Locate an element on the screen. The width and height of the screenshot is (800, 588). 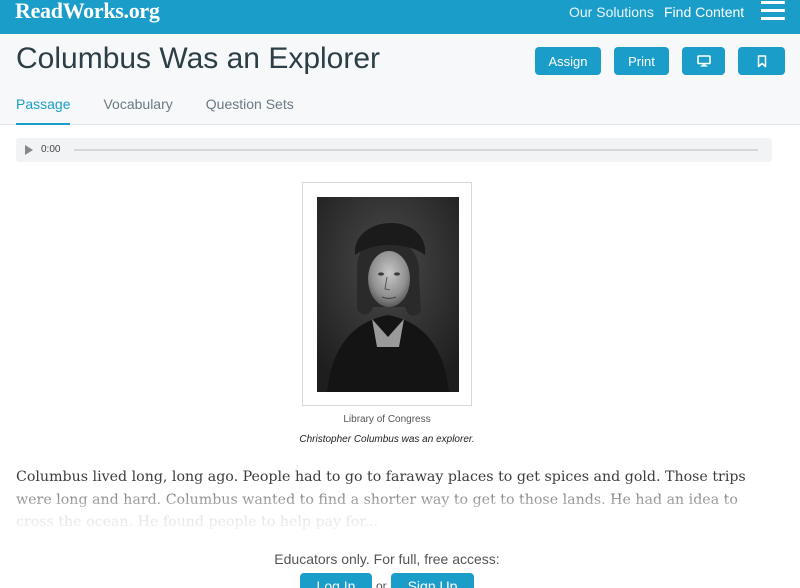
tab-passage: Passage is located at coordinates (43, 110).